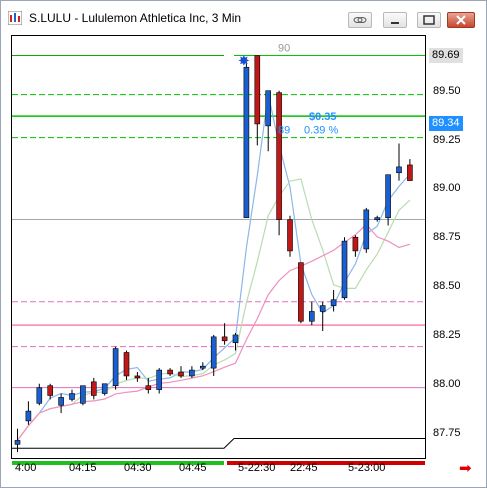  Describe the element at coordinates (367, 468) in the screenshot. I see `time-tick-label: 5-23:00` at that location.